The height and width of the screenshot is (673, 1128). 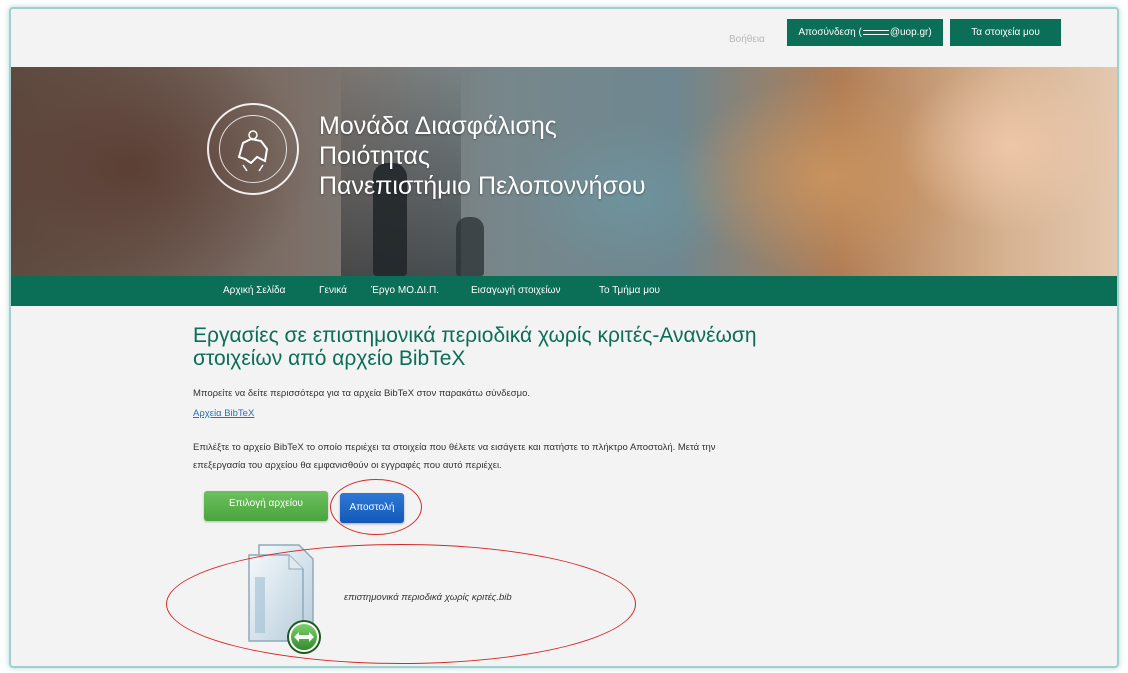 I want to click on nav-item-data-entry: Εισαγωγή στοιχείων, so click(x=516, y=291).